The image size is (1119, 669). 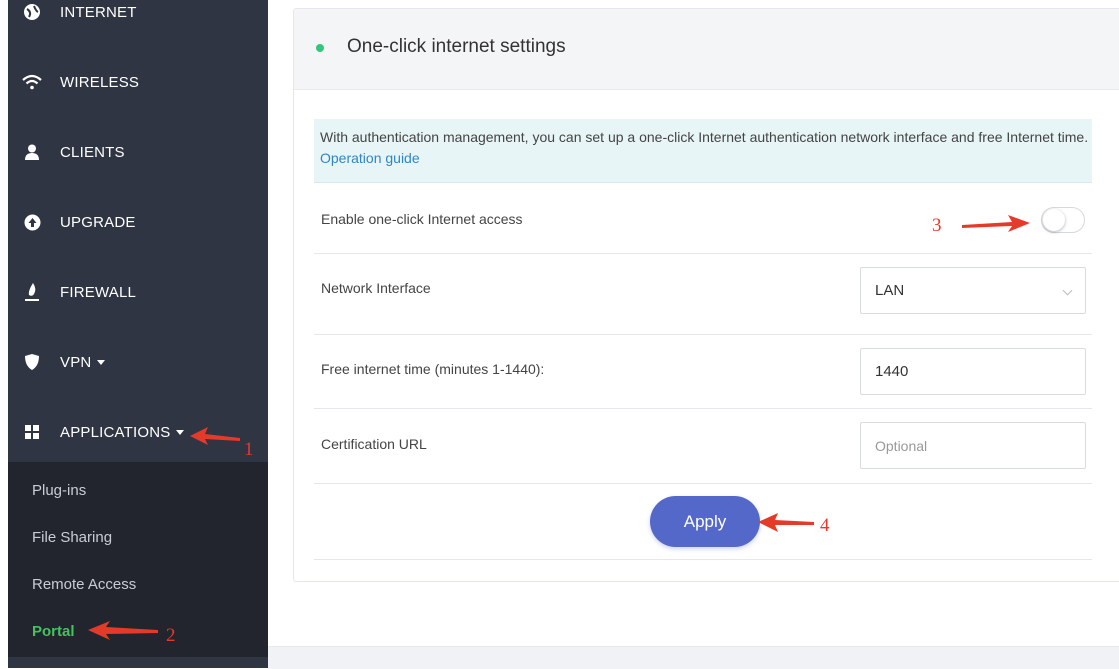 I want to click on sidebar-item-label: FIREWALL, so click(x=98, y=292).